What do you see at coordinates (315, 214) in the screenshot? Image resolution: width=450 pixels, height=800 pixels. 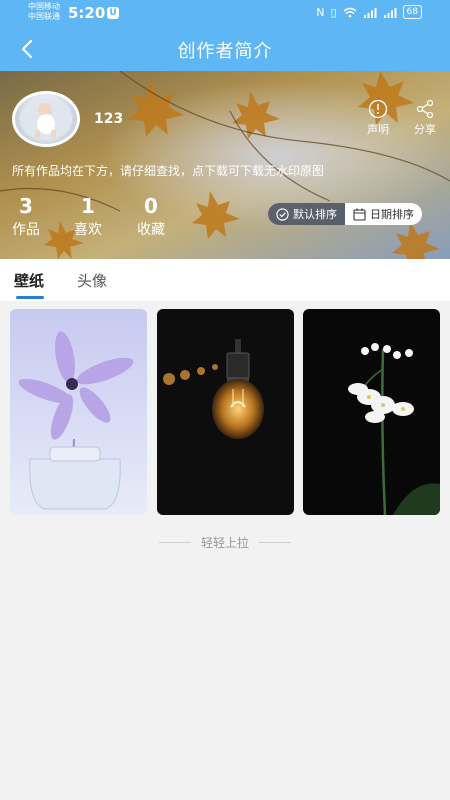 I see `sort-default-label: 默认排序` at bounding box center [315, 214].